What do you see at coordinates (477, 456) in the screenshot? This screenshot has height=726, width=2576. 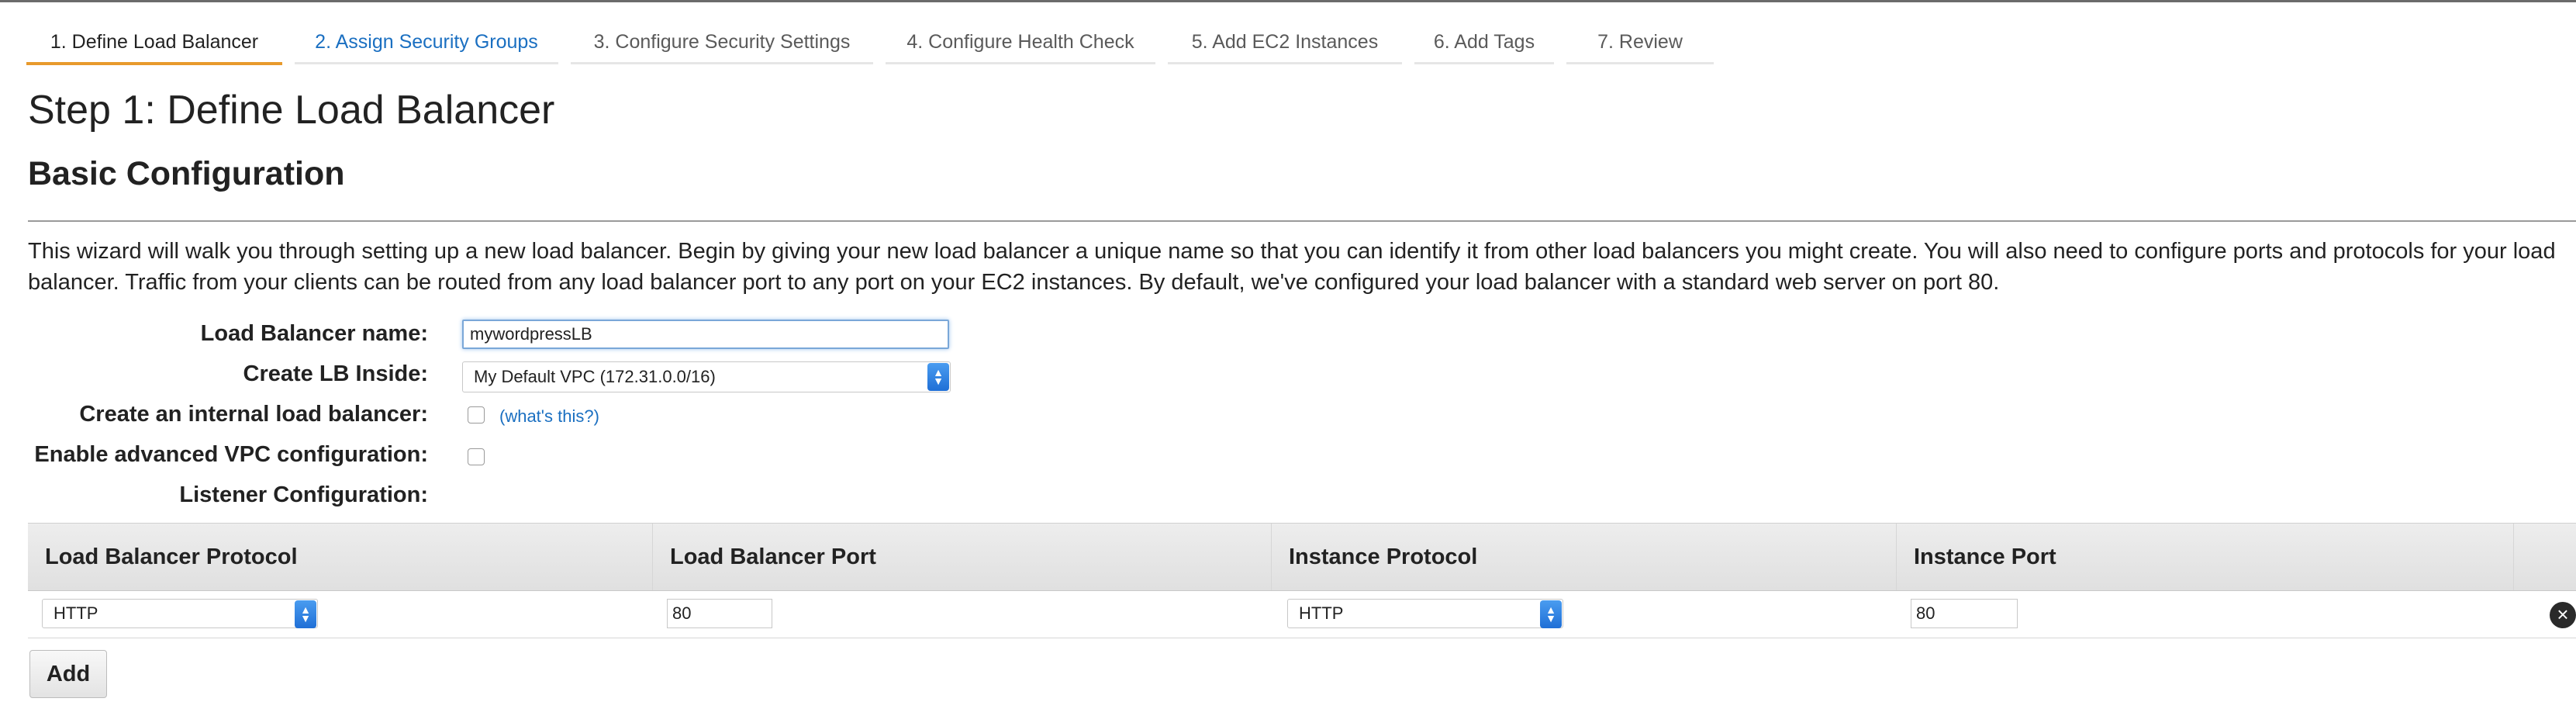 I see `advanced-vpc-checkbox` at bounding box center [477, 456].